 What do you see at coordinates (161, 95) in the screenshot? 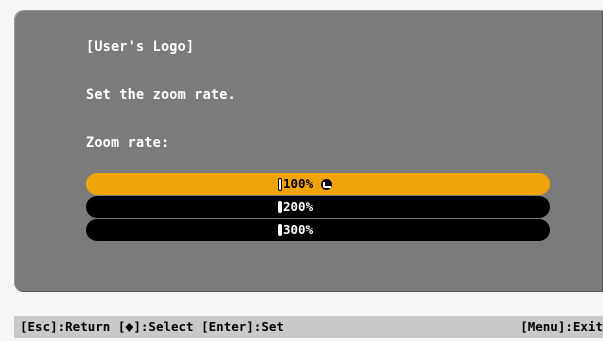
I see `instruction-text: Set the zoom rate.` at bounding box center [161, 95].